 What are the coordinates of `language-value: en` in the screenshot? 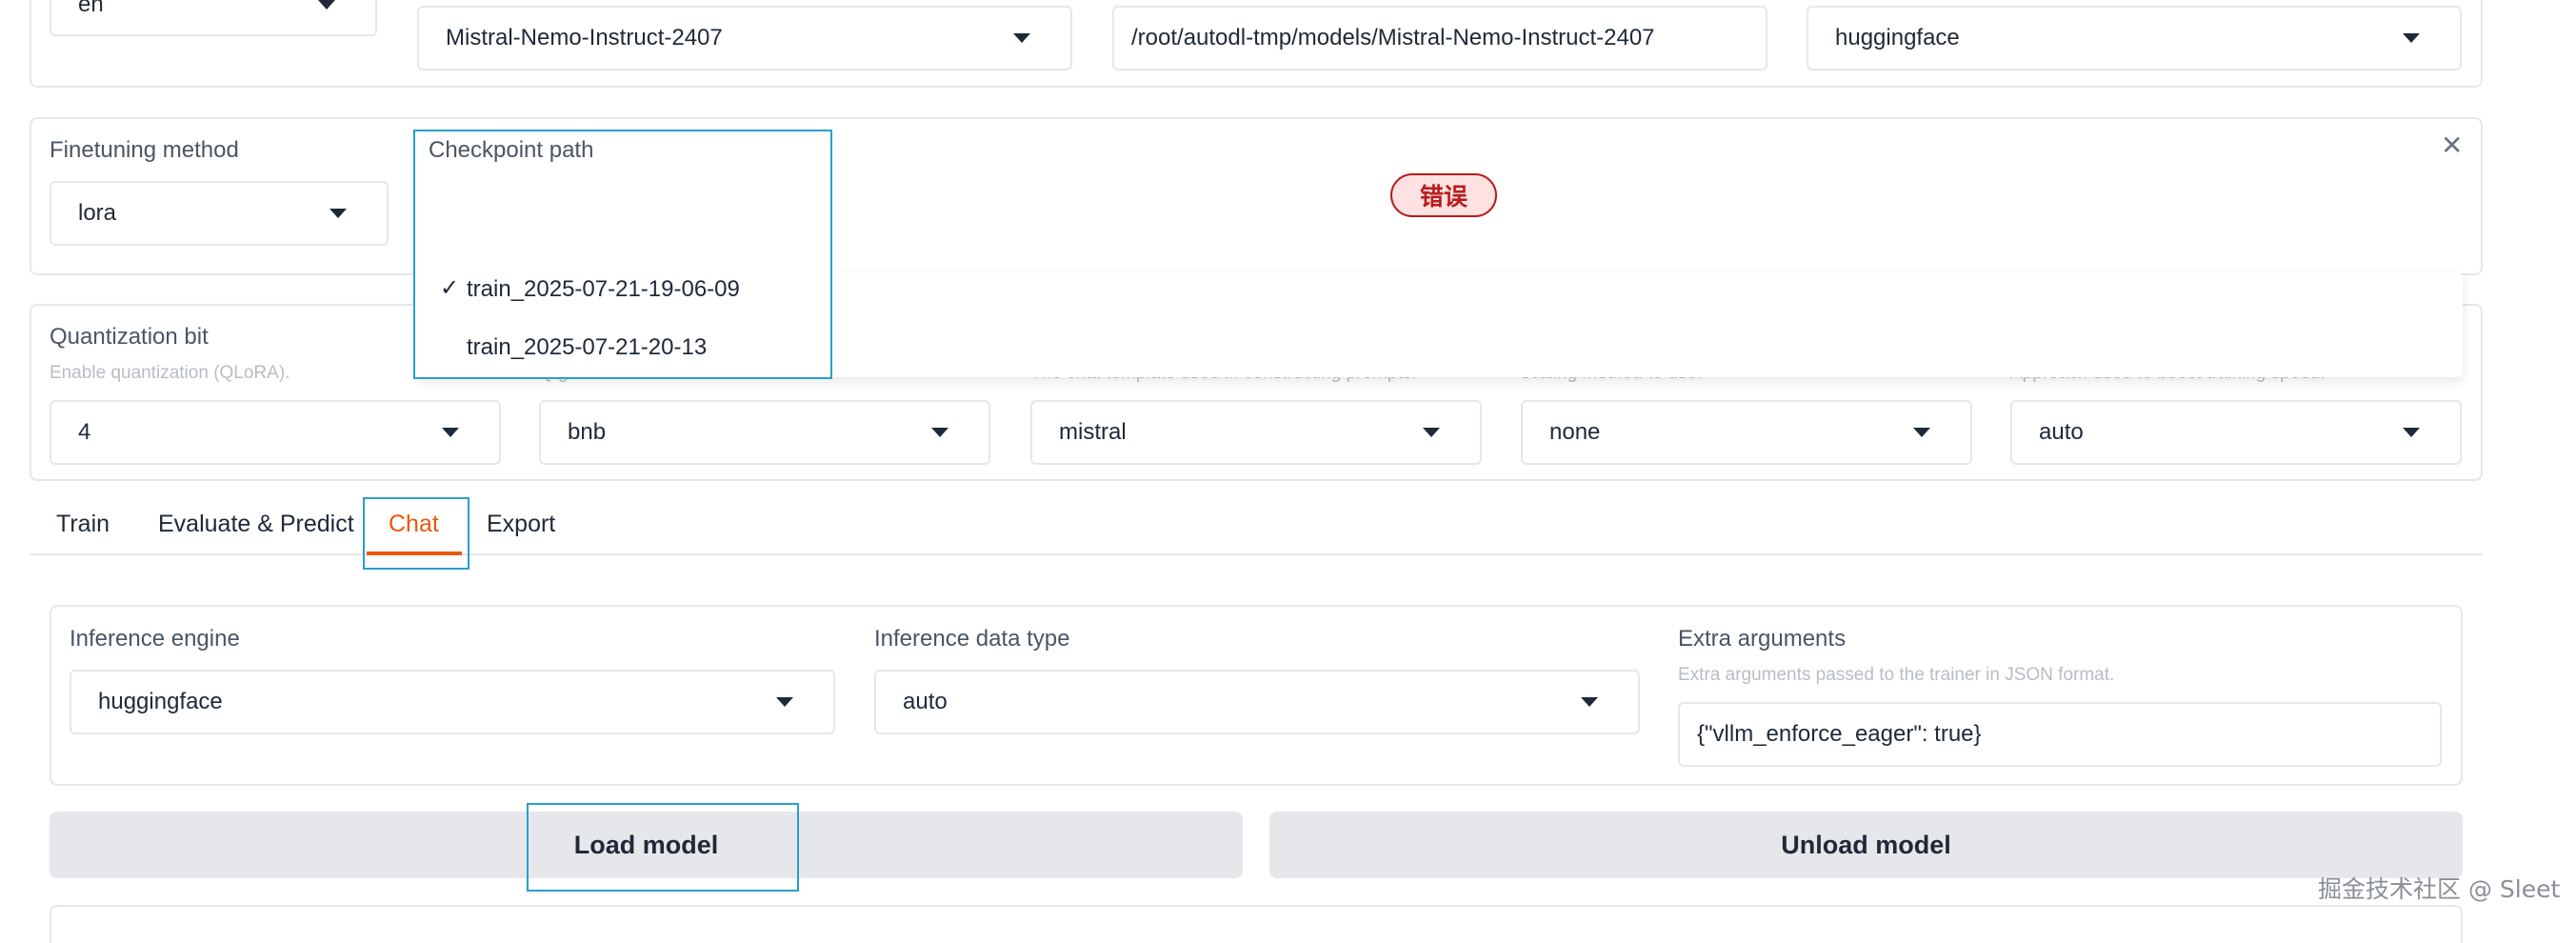 It's located at (91, 9).